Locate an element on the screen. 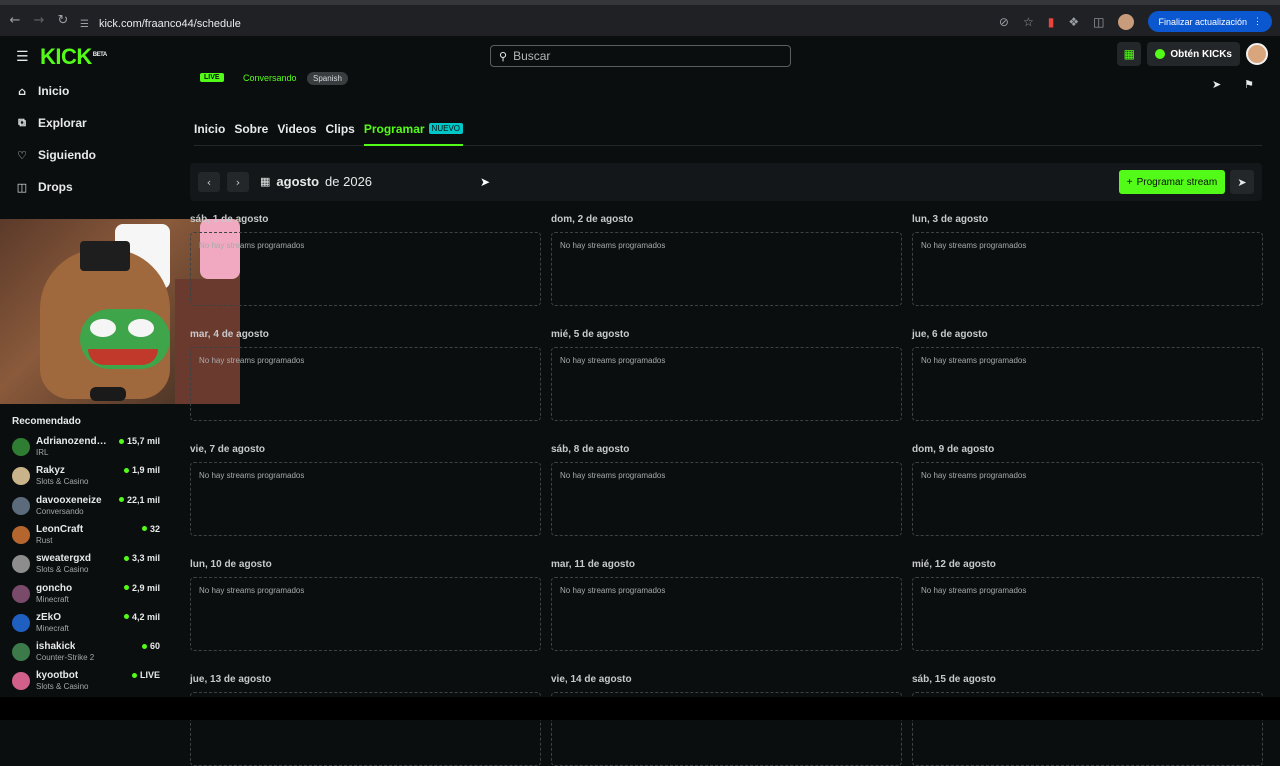 Image resolution: width=1280 pixels, height=766 pixels. forward-icon: → is located at coordinates (39, 21).